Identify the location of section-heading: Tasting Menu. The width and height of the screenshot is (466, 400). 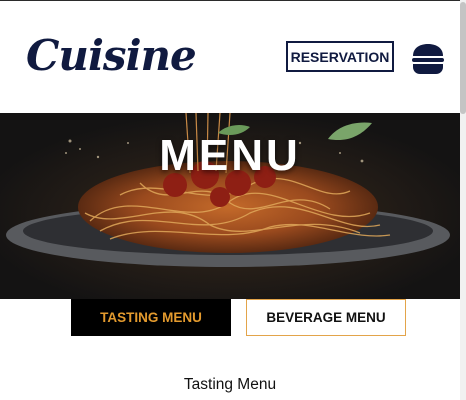
(230, 384).